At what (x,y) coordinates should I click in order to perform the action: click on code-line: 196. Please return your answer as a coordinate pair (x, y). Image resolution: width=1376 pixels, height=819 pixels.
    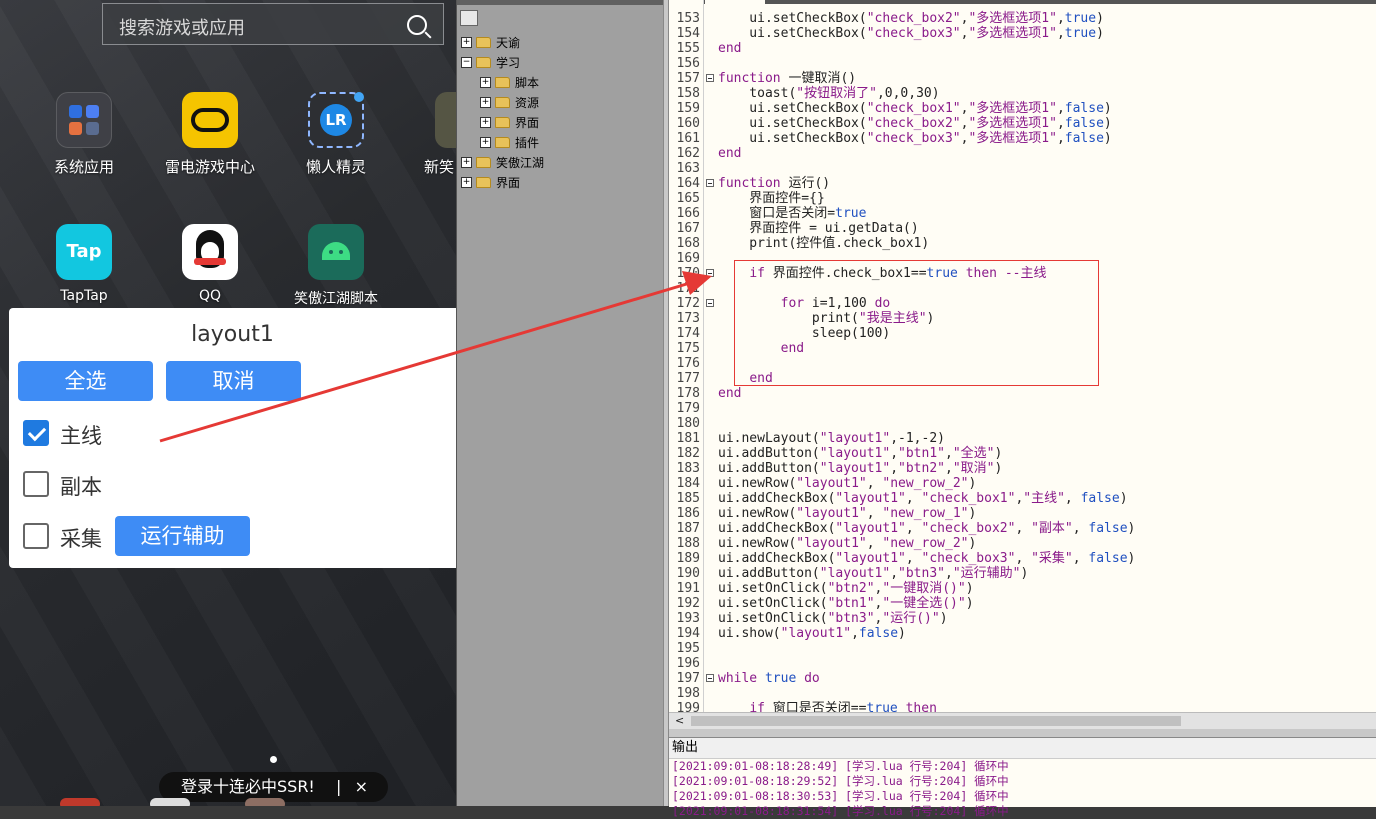
    Looking at the image, I should click on (1022, 663).